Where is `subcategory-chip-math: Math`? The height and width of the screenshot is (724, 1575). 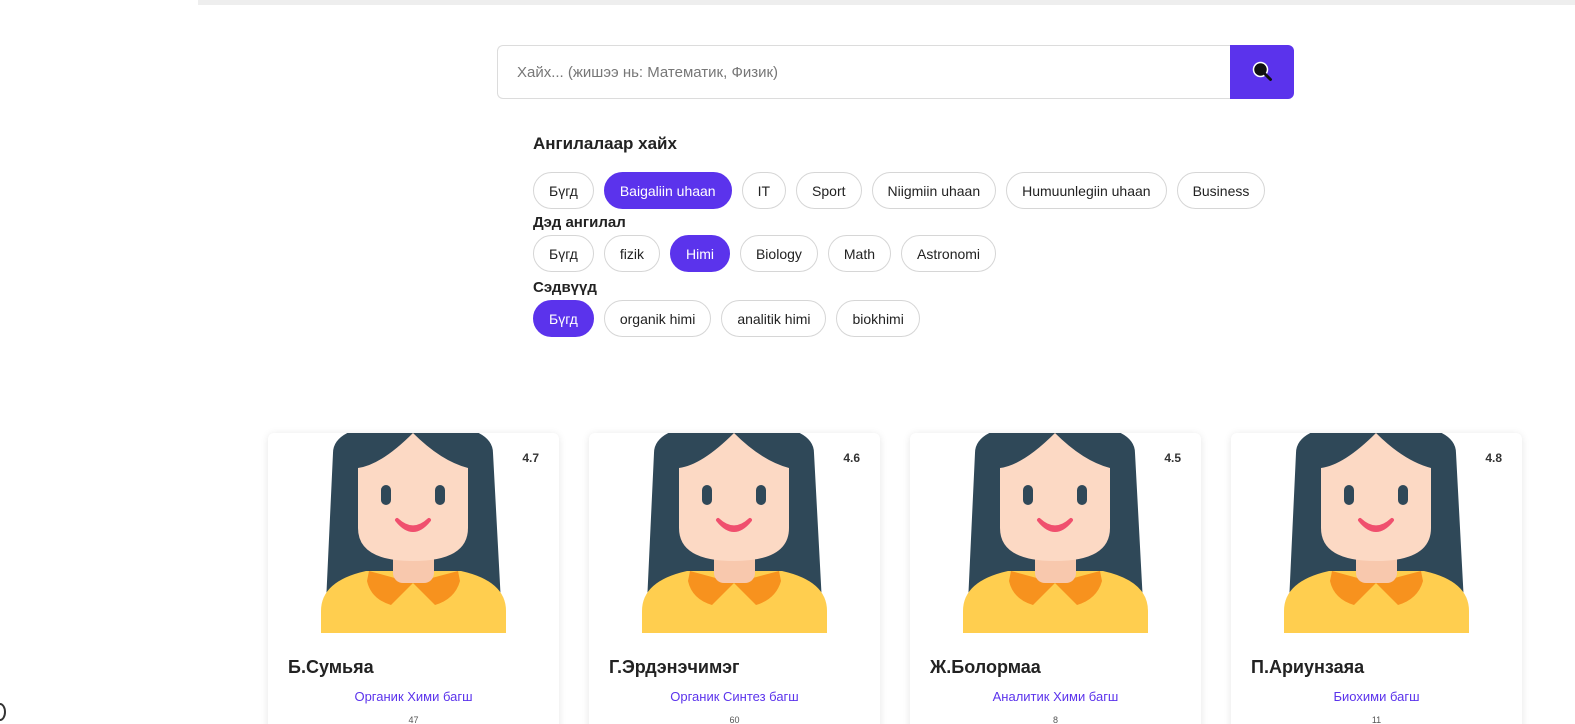 subcategory-chip-math: Math is located at coordinates (859, 253).